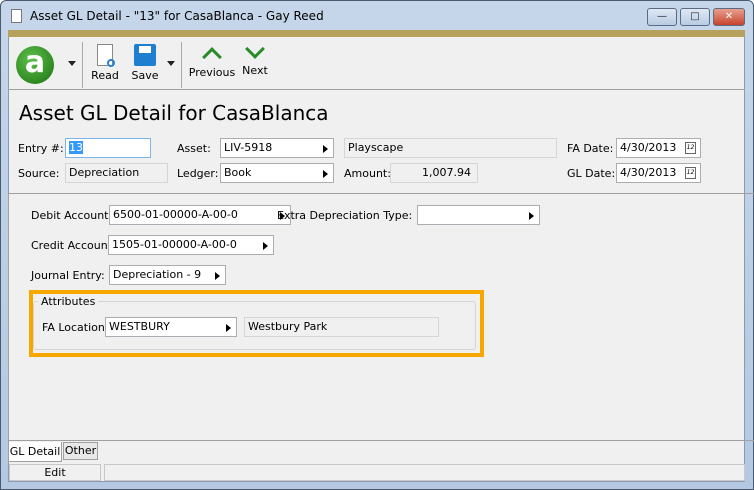  Describe the element at coordinates (68, 275) in the screenshot. I see `journal-entry-label: Journal Entry:` at that location.